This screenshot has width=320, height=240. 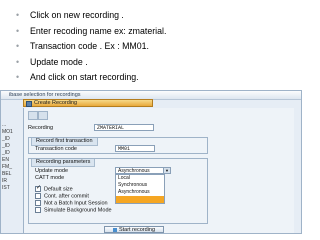 I want to click on bullet-item: • Update mode ., so click(x=91, y=63).